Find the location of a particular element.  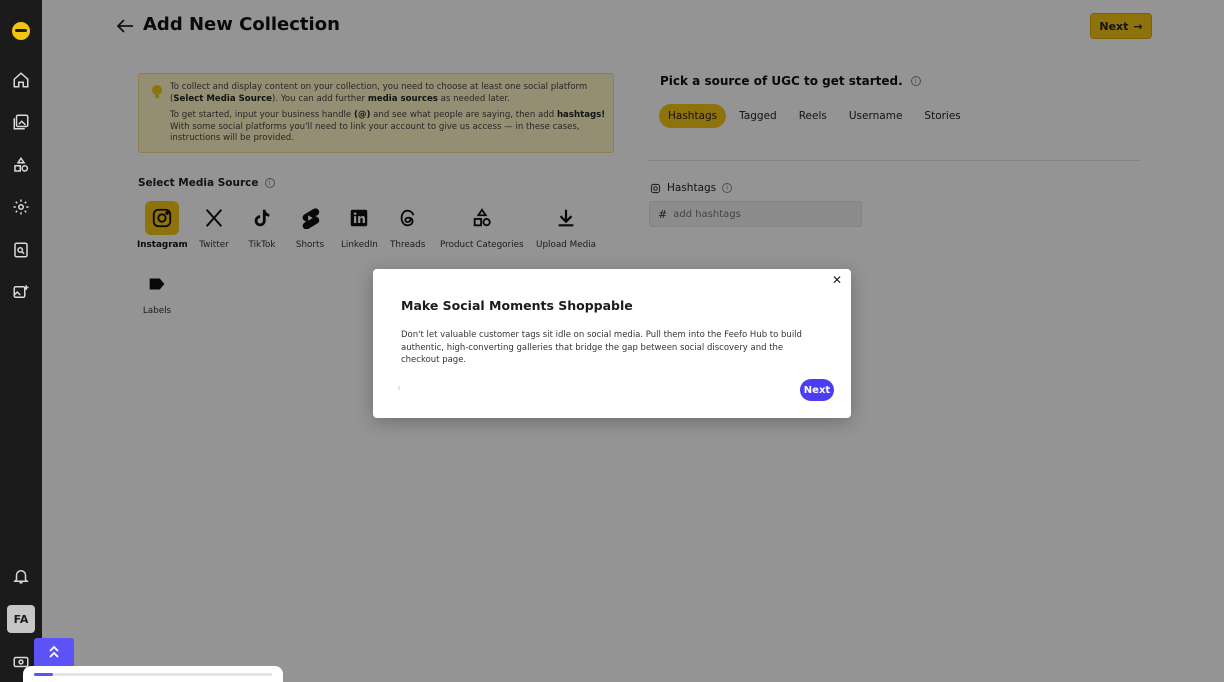

modal-title: Make Social Moments Shoppable is located at coordinates (517, 305).